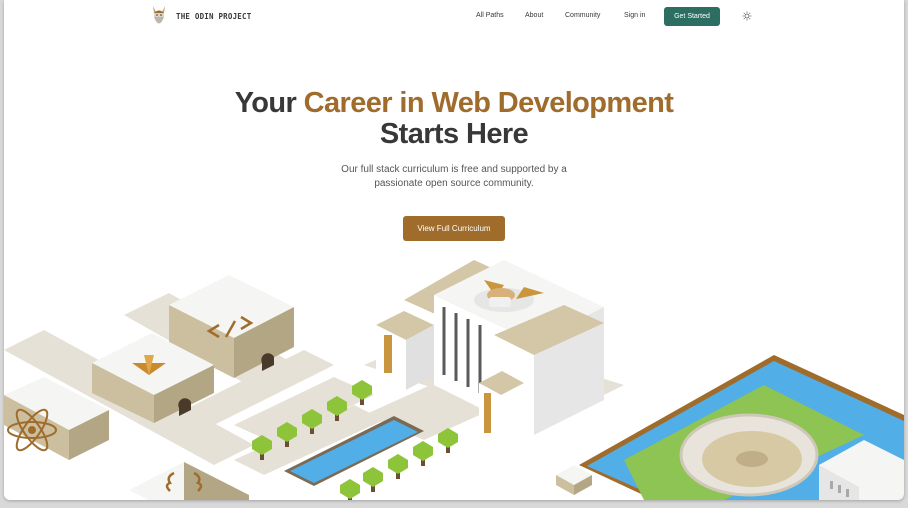 This screenshot has height=508, width=908. Describe the element at coordinates (454, 183) in the screenshot. I see `hero-subtitle-line2: passionate open source community.` at that location.